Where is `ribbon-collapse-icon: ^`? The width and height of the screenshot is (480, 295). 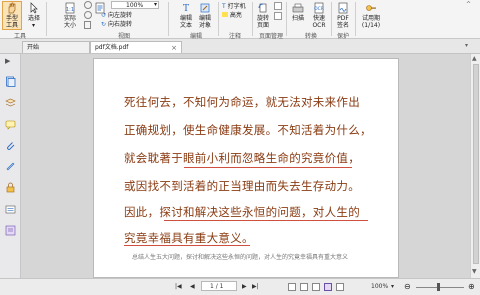 ribbon-collapse-icon: ^ is located at coordinates (468, 4).